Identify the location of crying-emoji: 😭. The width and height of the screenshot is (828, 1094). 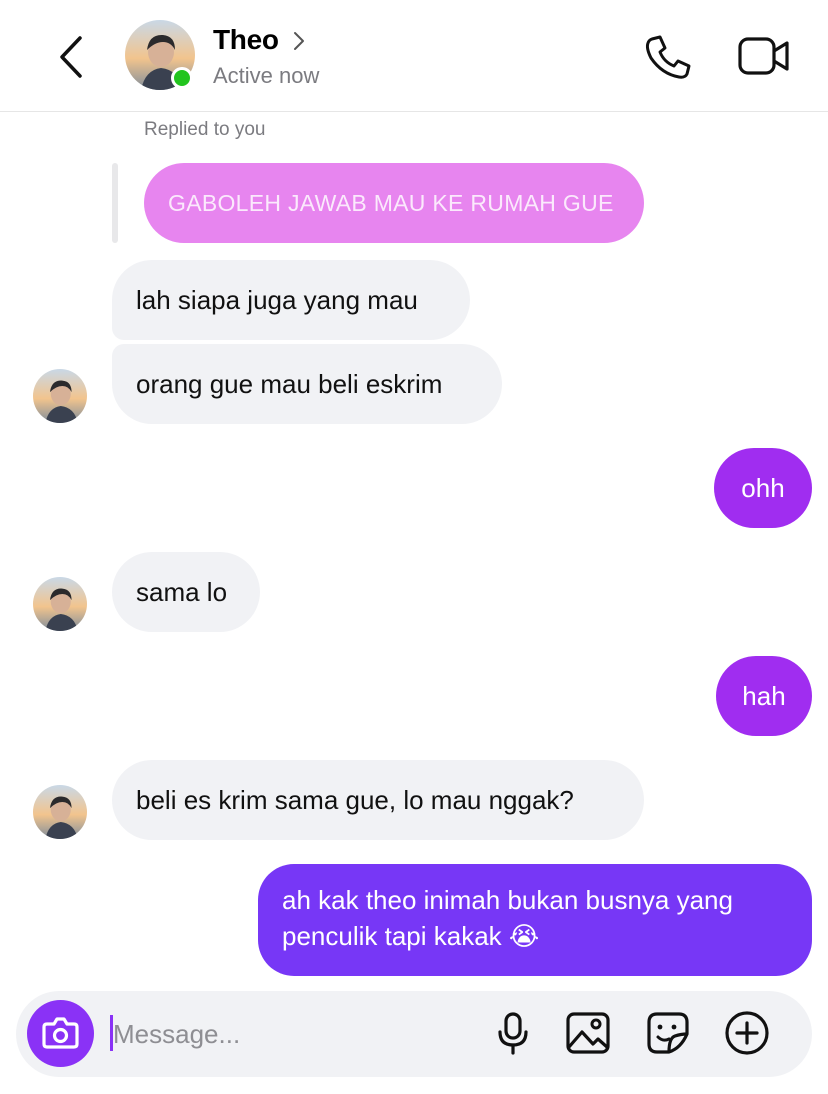
(524, 937).